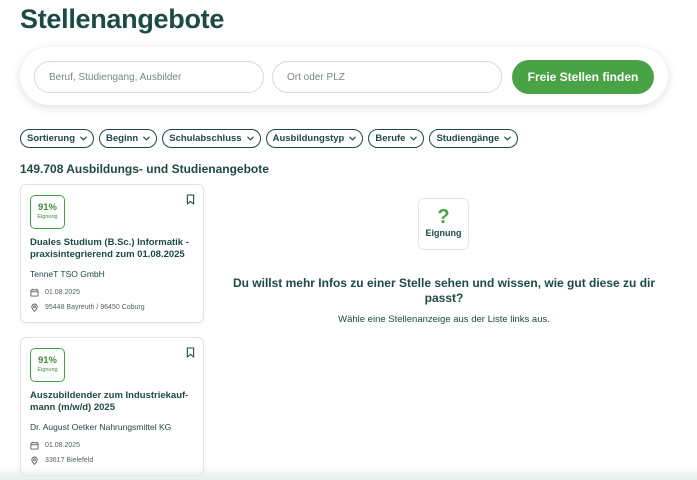 Image resolution: width=697 pixels, height=480 pixels. I want to click on search-panel: Freie Stellen finden, so click(344, 76).